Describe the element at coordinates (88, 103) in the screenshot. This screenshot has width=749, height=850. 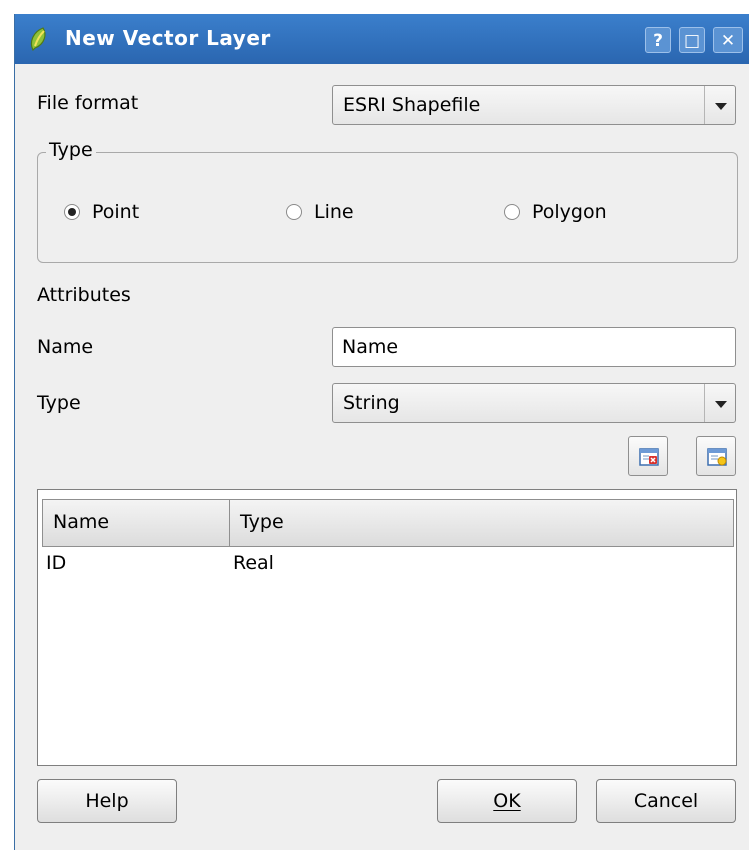
I see `file-format-label: File format` at that location.